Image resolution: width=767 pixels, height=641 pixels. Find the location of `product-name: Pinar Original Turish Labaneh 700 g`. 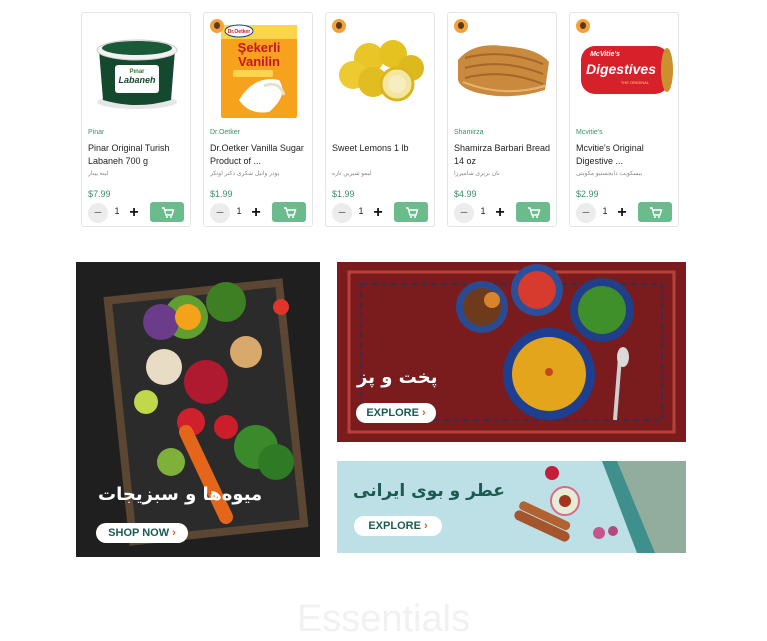

product-name: Pinar Original Turish Labaneh 700 g is located at coordinates (138, 155).